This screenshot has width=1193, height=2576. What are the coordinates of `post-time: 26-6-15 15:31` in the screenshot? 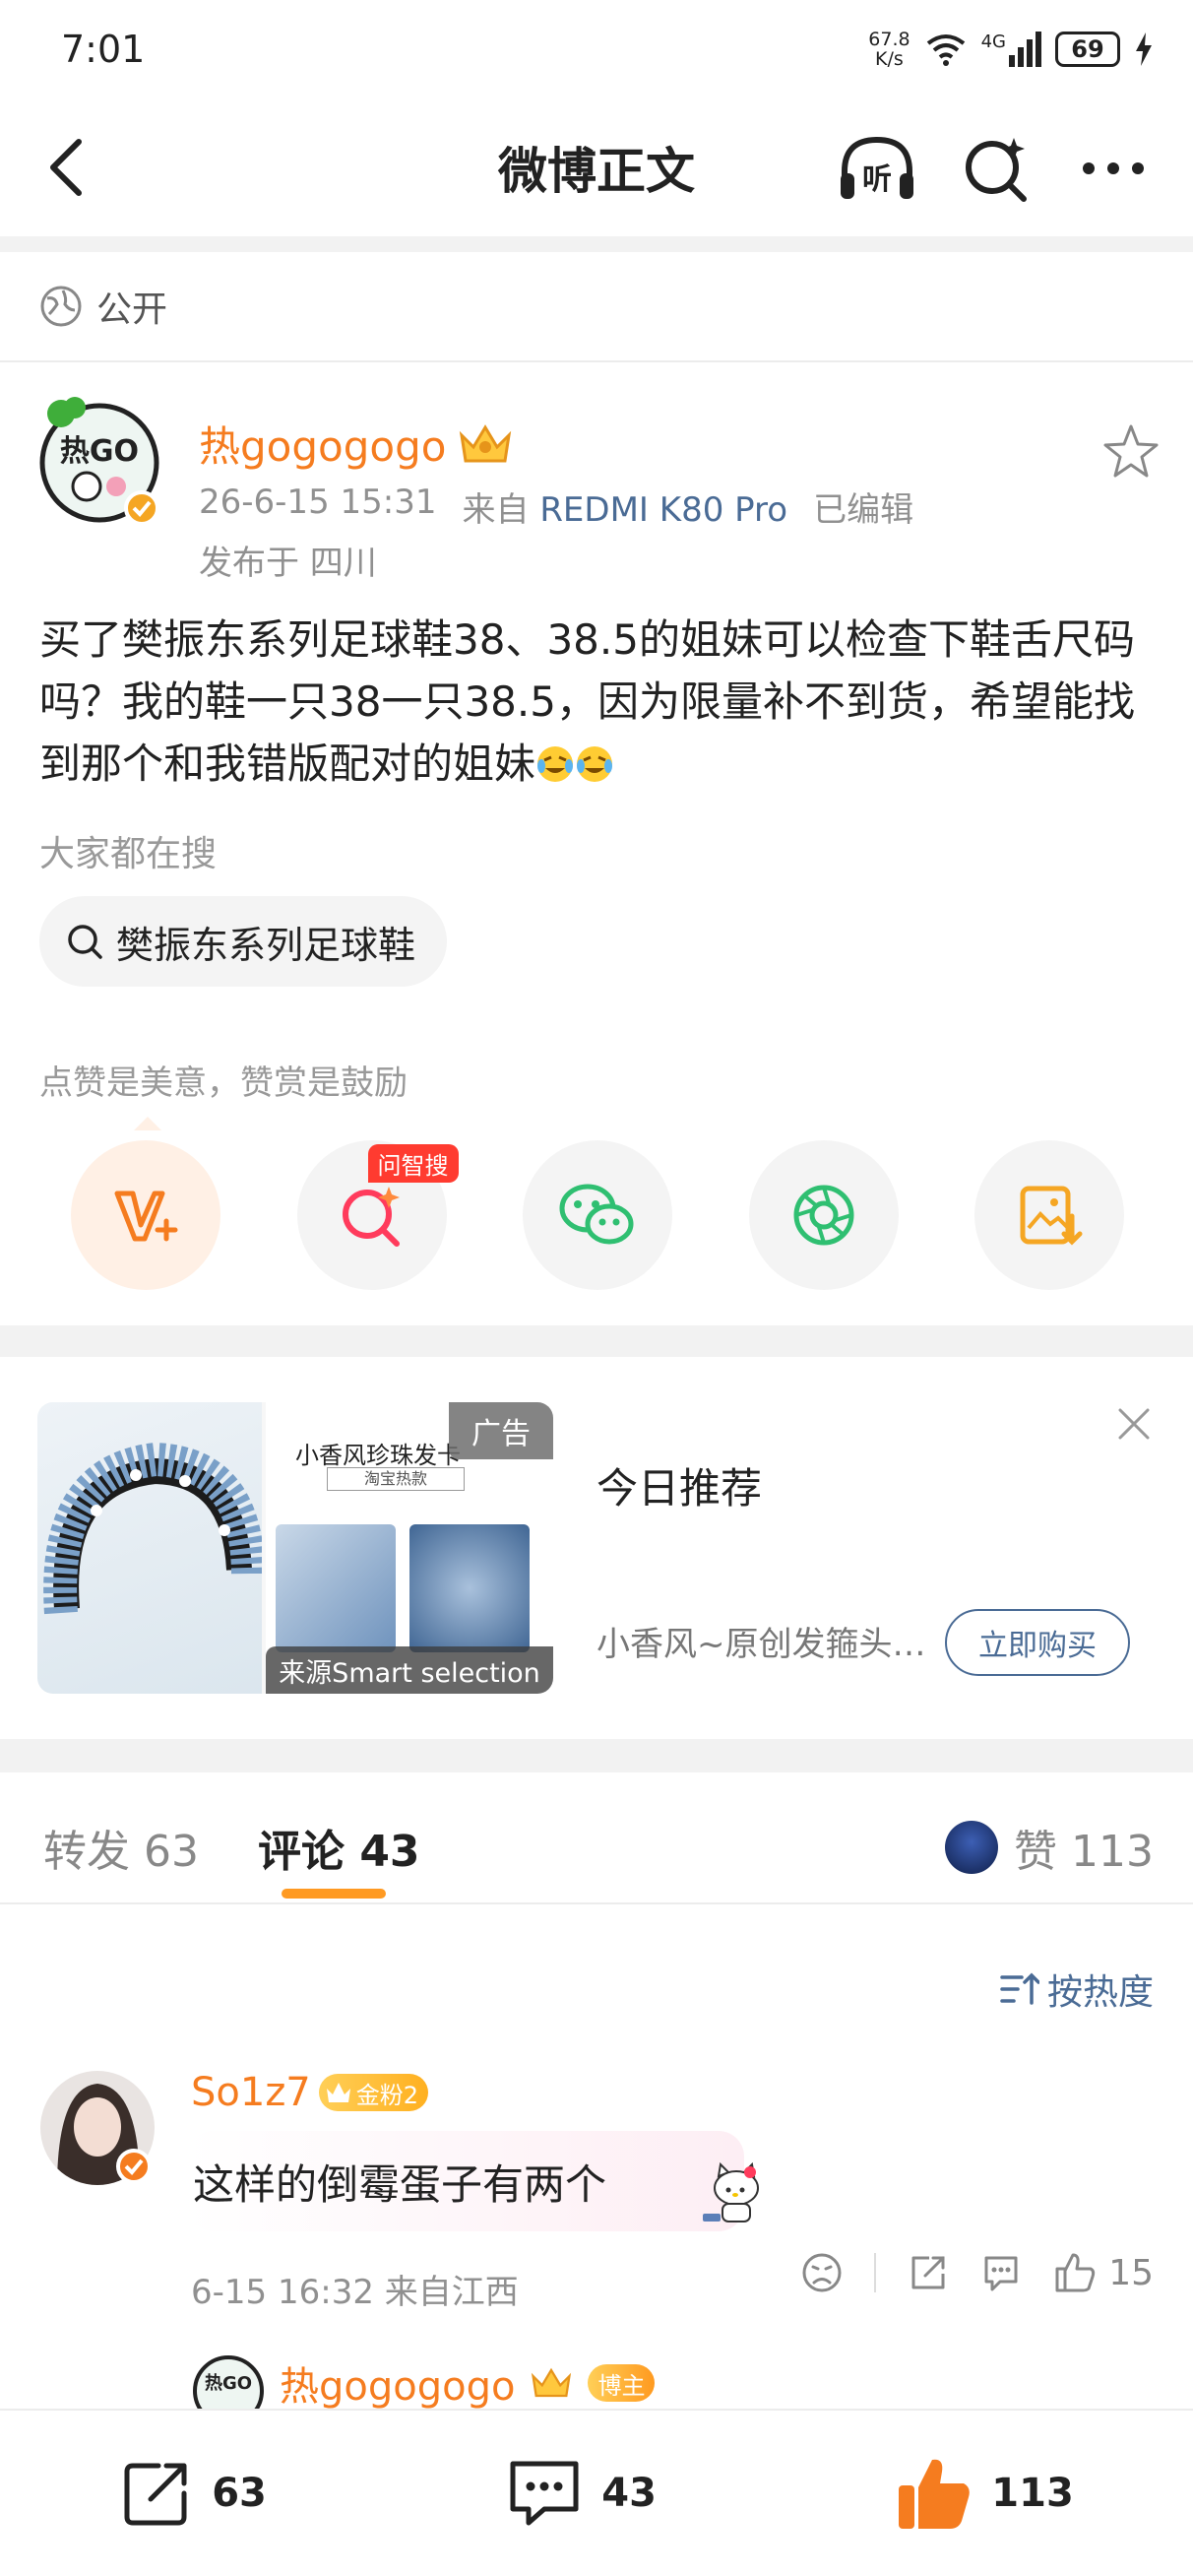 It's located at (318, 502).